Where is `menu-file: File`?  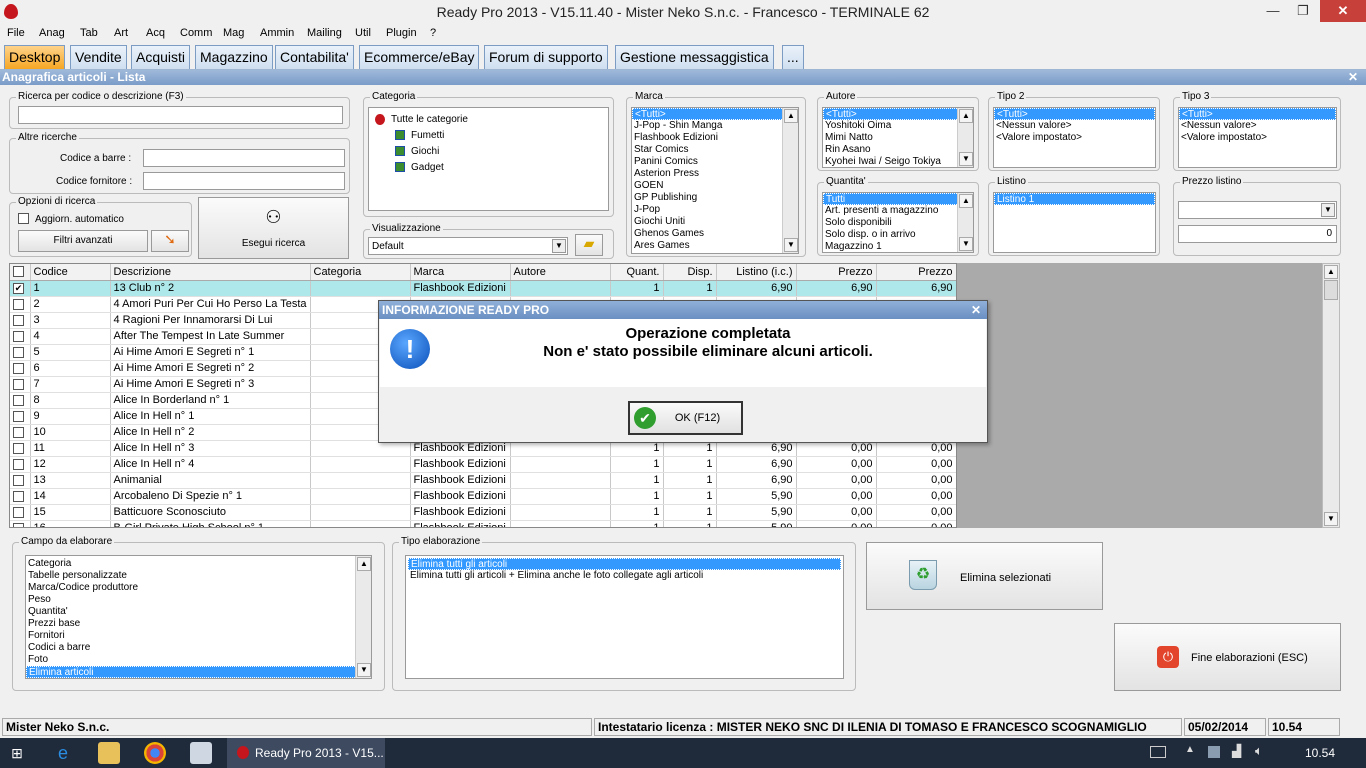
menu-file: File is located at coordinates (16, 33).